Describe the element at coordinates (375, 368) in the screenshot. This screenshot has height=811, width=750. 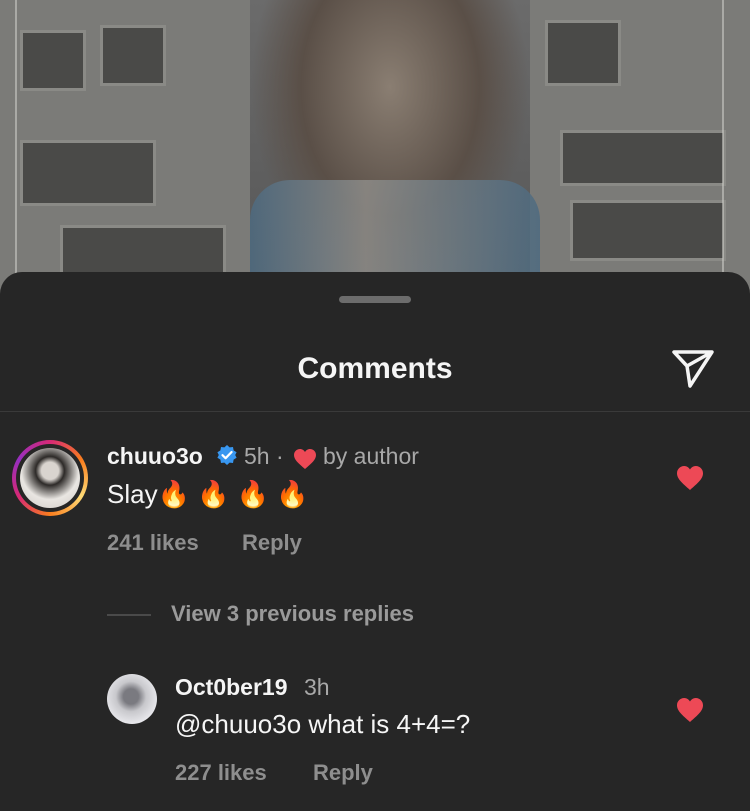
I see `sheet-title: Comments` at that location.